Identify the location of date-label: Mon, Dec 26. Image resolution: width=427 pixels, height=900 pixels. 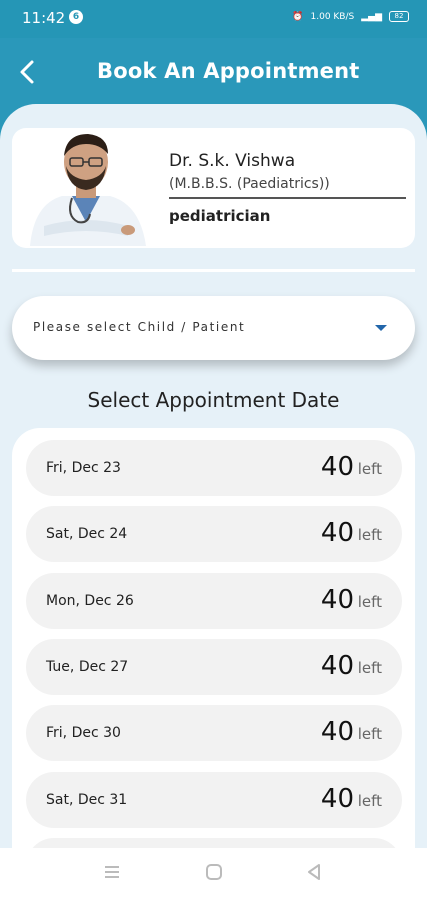
(90, 601).